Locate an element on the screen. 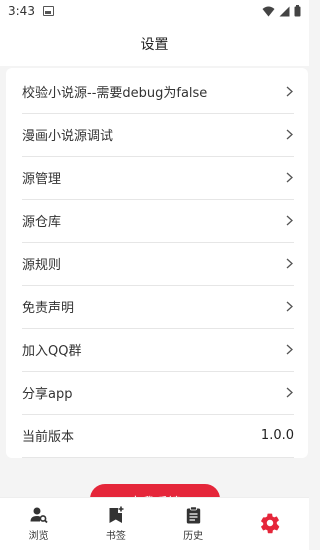 This screenshot has width=320, height=550. settings-item-label: 分享app is located at coordinates (47, 394).